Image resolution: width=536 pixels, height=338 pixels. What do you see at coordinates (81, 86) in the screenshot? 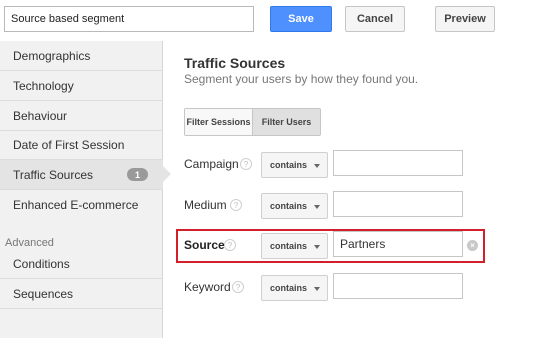
I see `sidebar-item-technology: Technology` at bounding box center [81, 86].